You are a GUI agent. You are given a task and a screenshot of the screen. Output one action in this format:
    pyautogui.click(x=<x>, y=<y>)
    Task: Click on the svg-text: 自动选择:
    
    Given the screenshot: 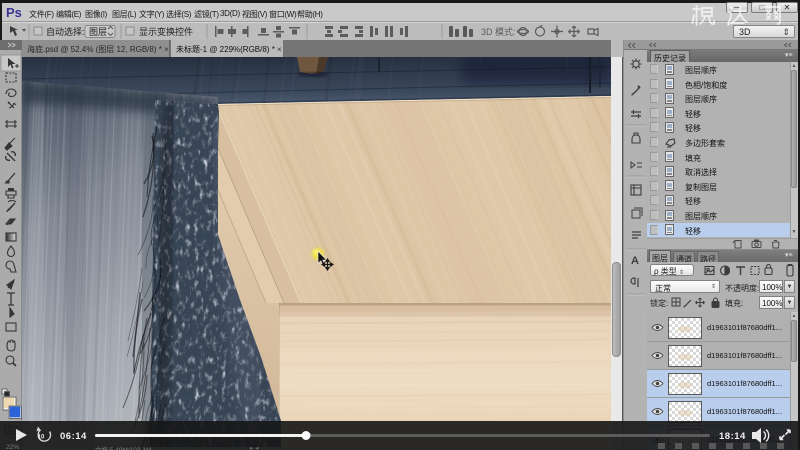 What is the action you would take?
    pyautogui.click(x=65, y=31)
    